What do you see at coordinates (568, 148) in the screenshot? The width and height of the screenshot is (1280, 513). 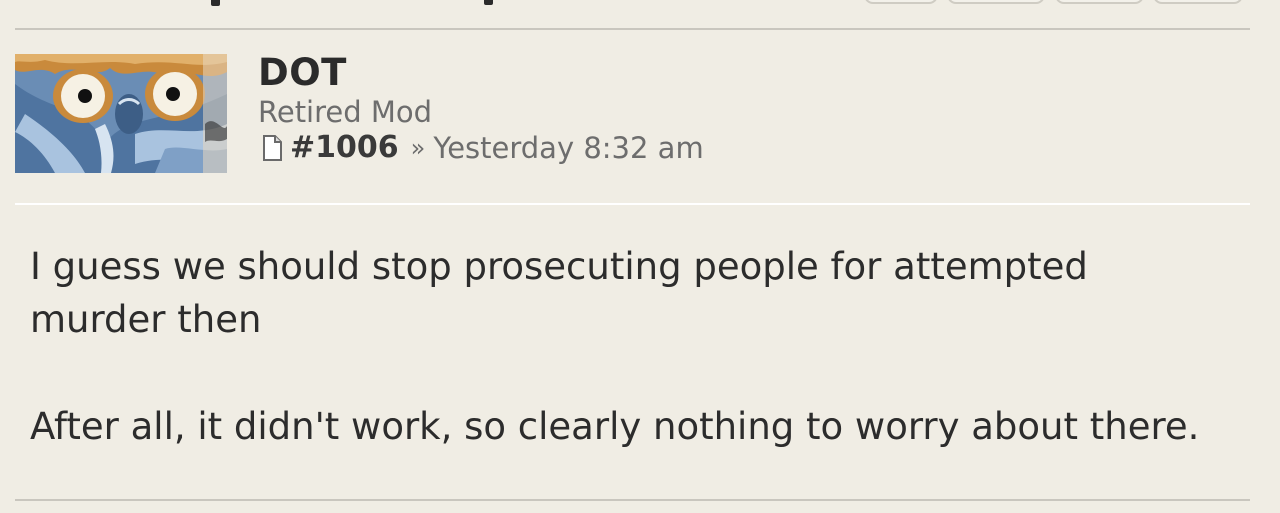 I see `post-timestamp: Yesterday 8:32 am` at bounding box center [568, 148].